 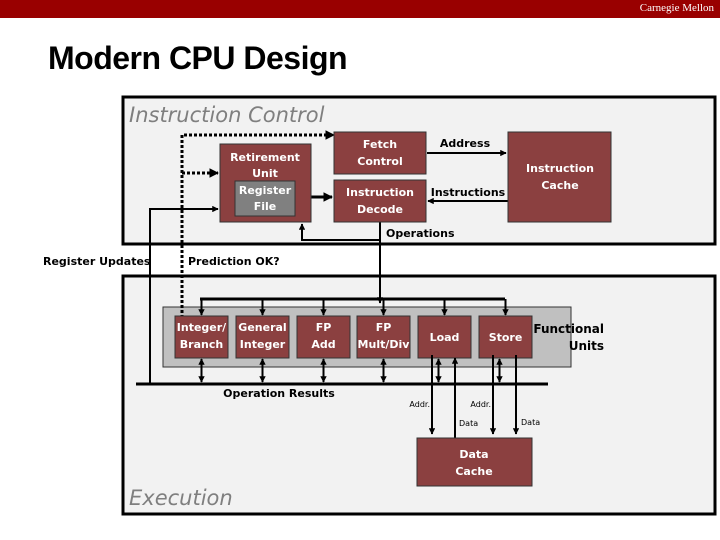 I want to click on load-label-1: Load, so click(x=445, y=337).